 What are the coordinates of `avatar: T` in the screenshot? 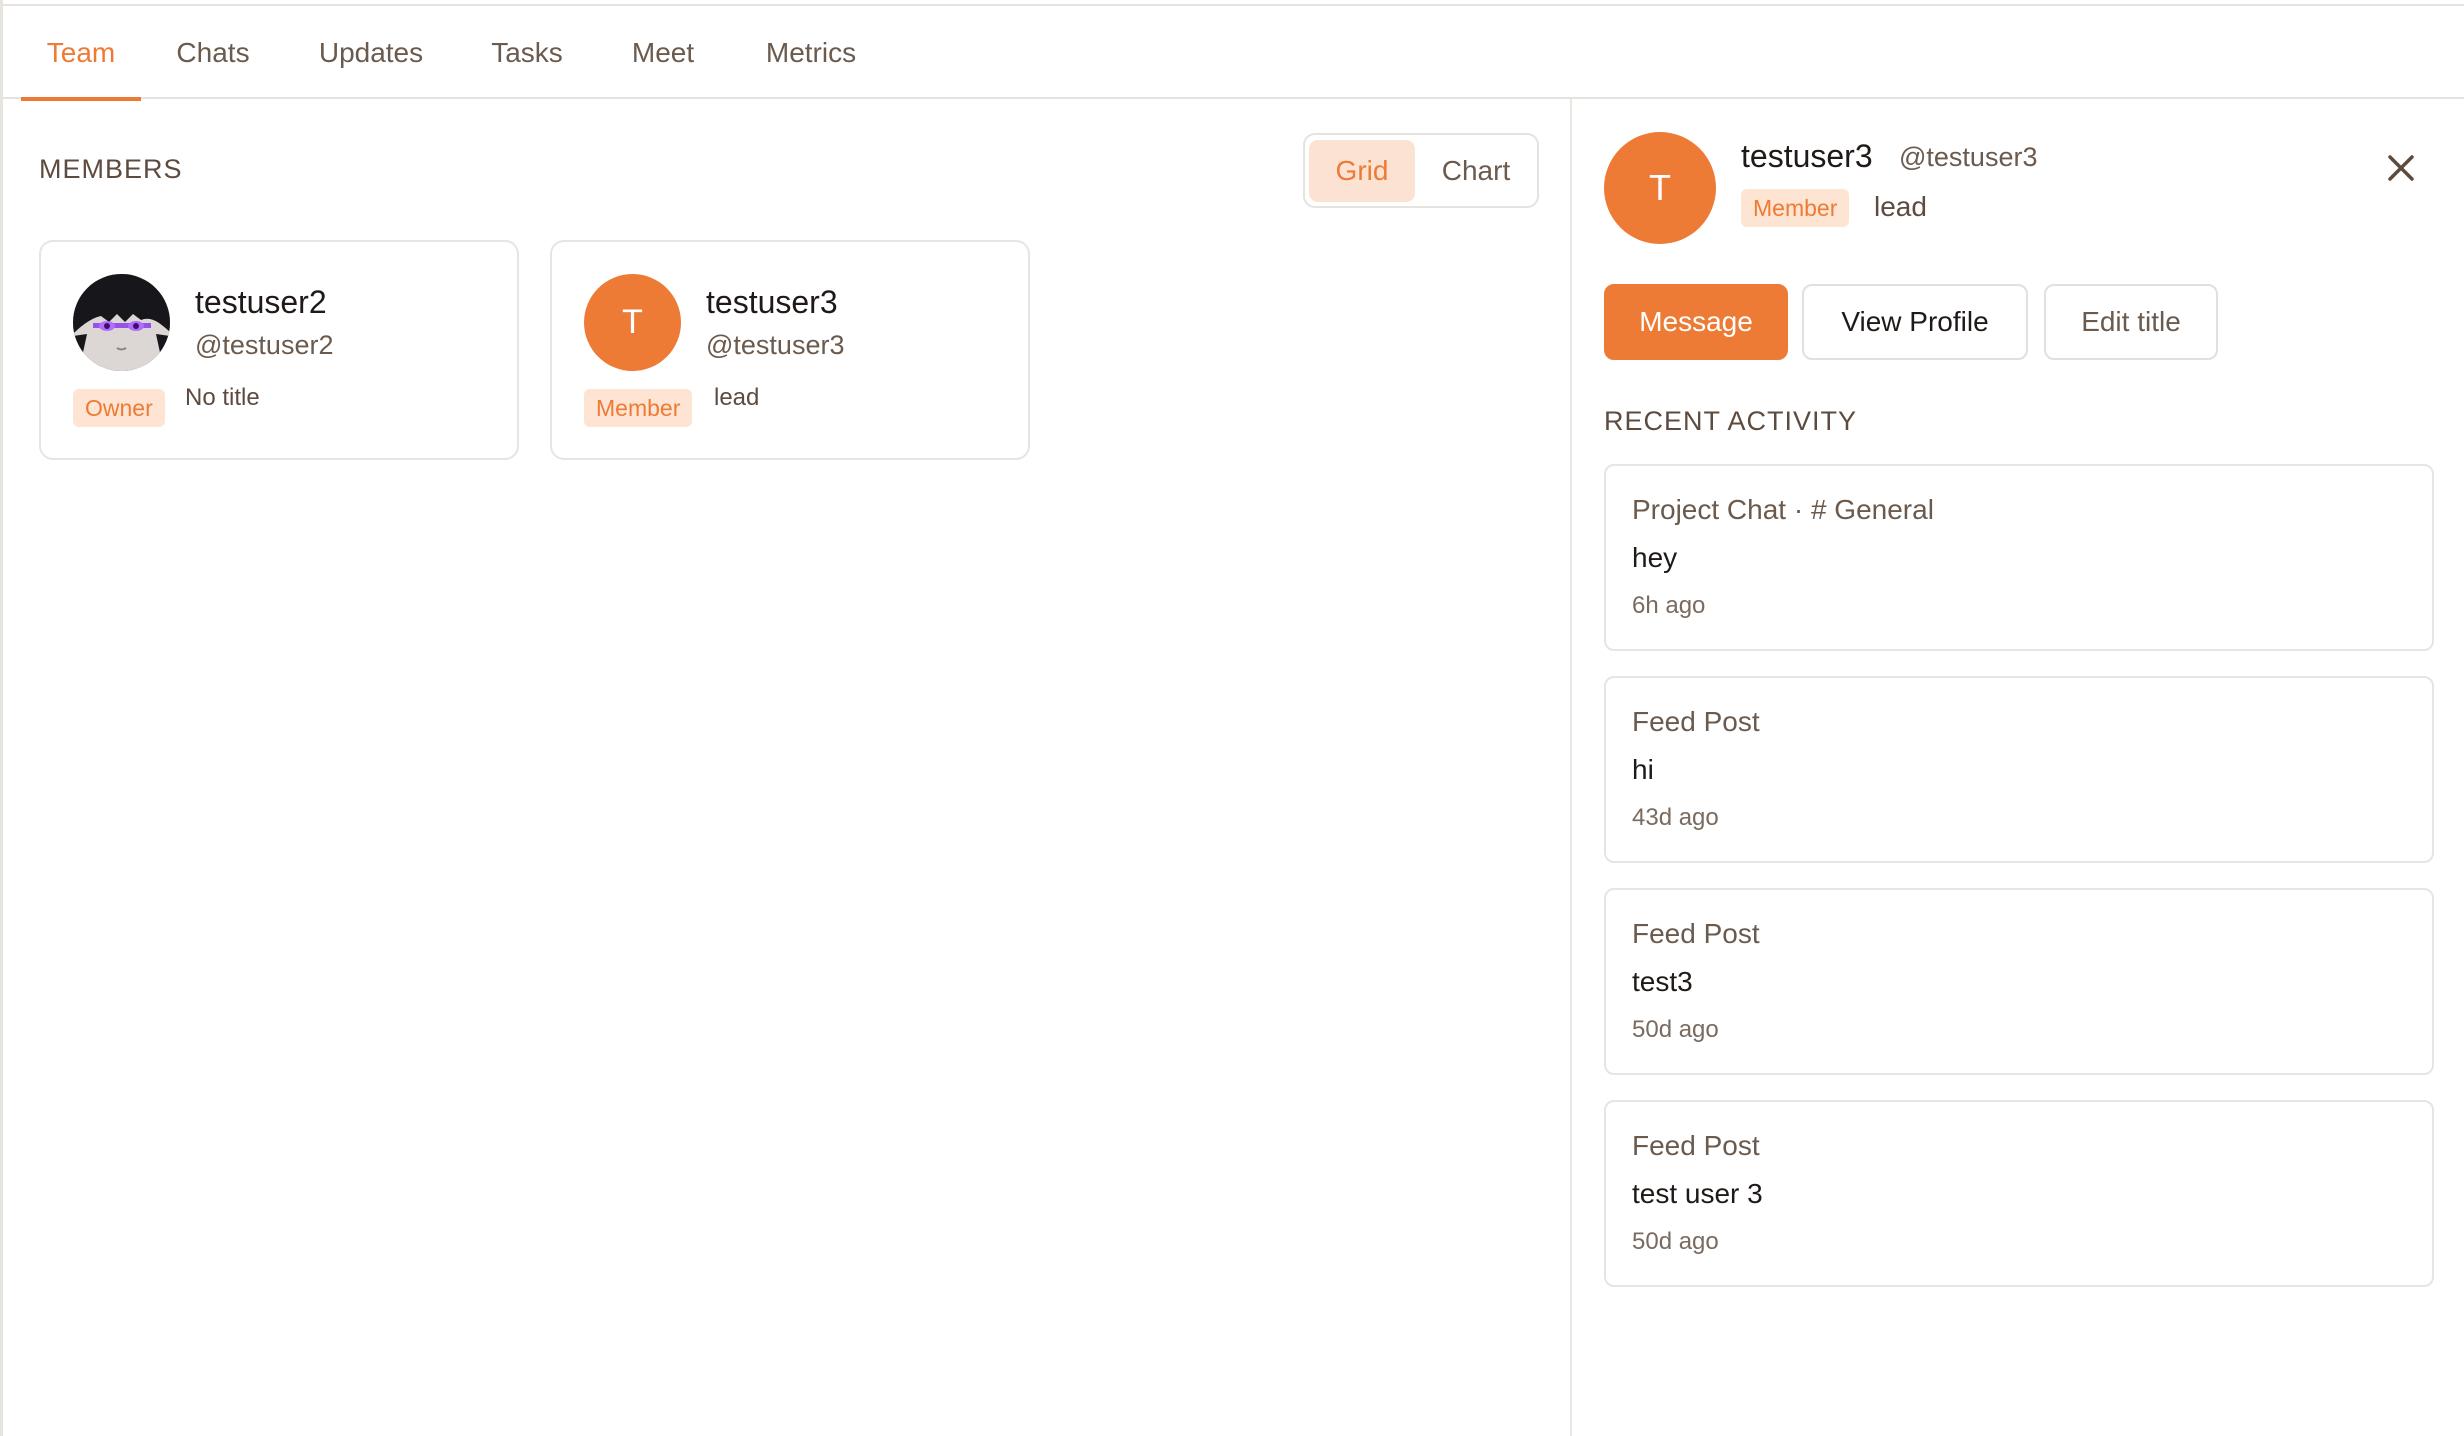 It's located at (632, 322).